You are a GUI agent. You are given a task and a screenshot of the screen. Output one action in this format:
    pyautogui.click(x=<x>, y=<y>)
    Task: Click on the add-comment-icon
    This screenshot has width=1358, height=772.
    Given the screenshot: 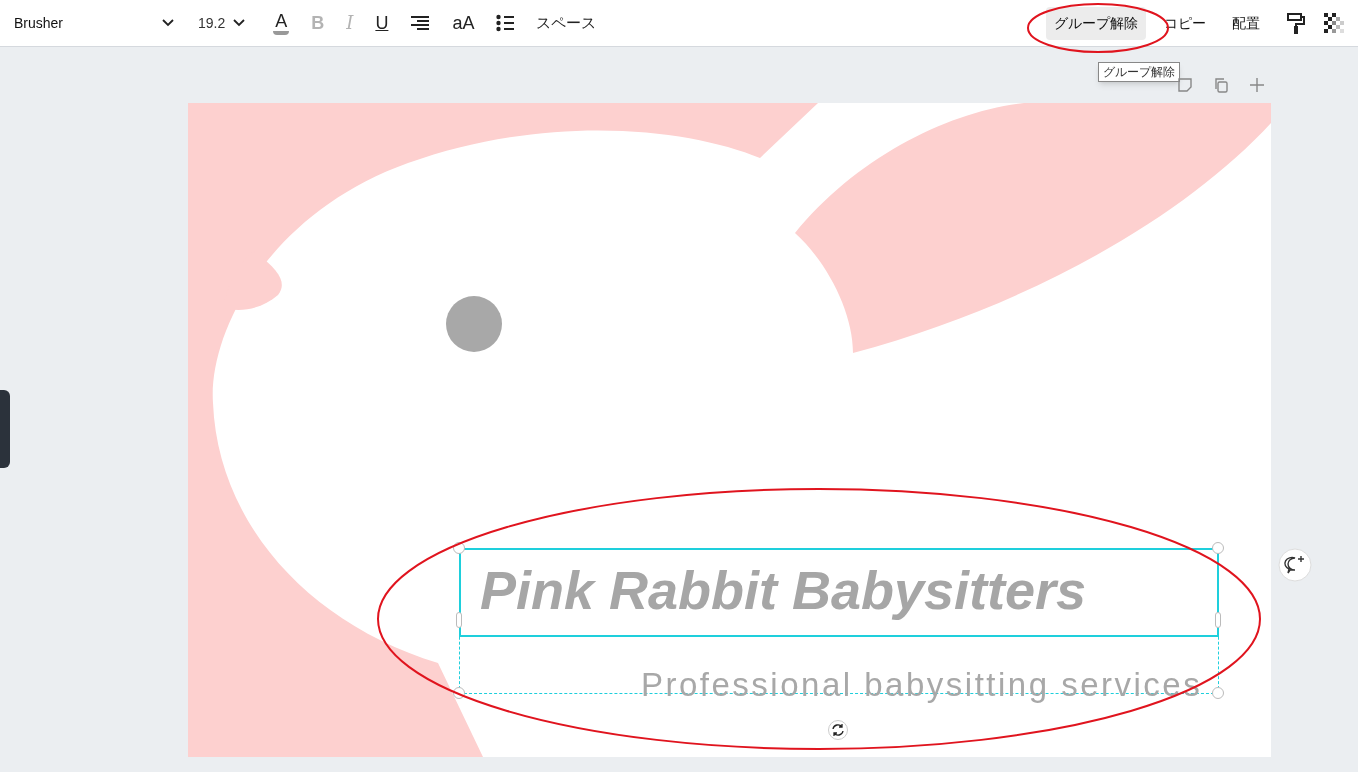 What is the action you would take?
    pyautogui.click(x=1295, y=565)
    